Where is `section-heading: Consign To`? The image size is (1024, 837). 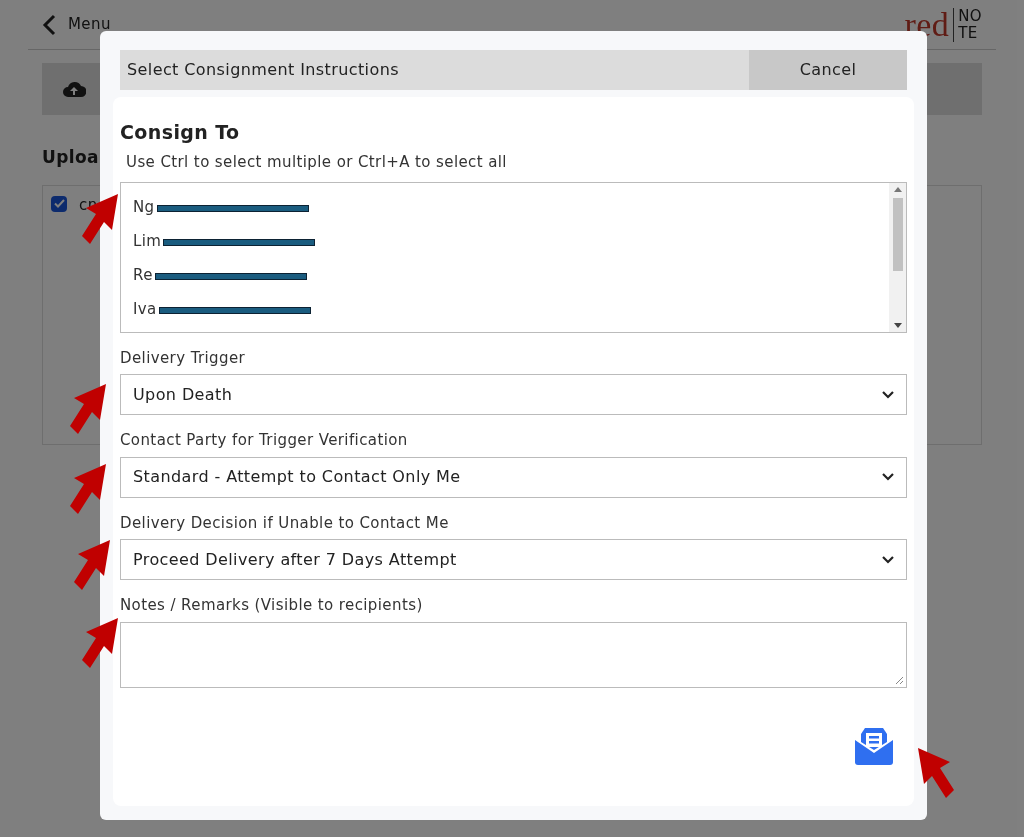 section-heading: Consign To is located at coordinates (180, 132).